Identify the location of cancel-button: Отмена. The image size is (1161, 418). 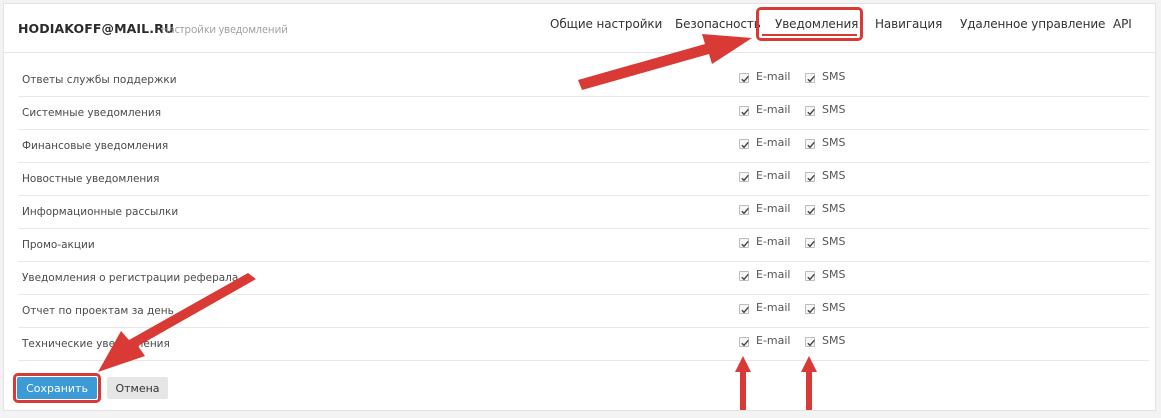
(137, 388).